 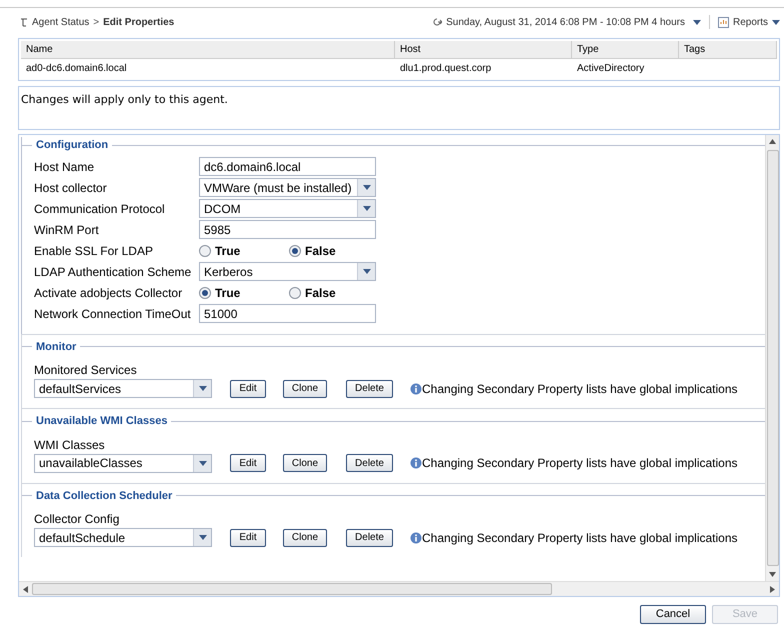 I want to click on field-label: Enable SSL For LDAP, so click(x=94, y=251).